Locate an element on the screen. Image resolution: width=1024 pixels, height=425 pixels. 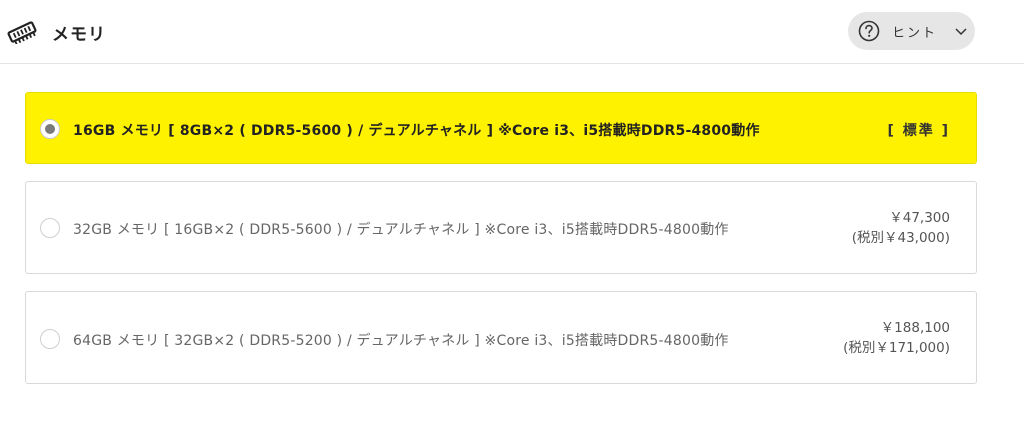
chevron-down-icon is located at coordinates (961, 32).